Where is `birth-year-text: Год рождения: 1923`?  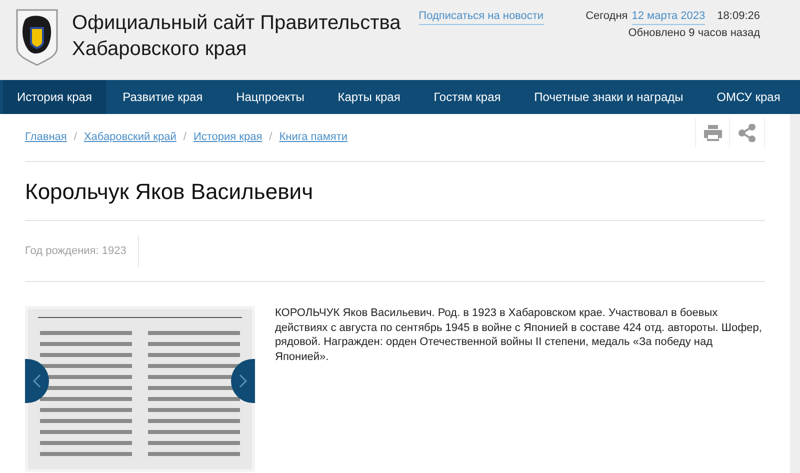
birth-year-text: Год рождения: 1923 is located at coordinates (82, 251).